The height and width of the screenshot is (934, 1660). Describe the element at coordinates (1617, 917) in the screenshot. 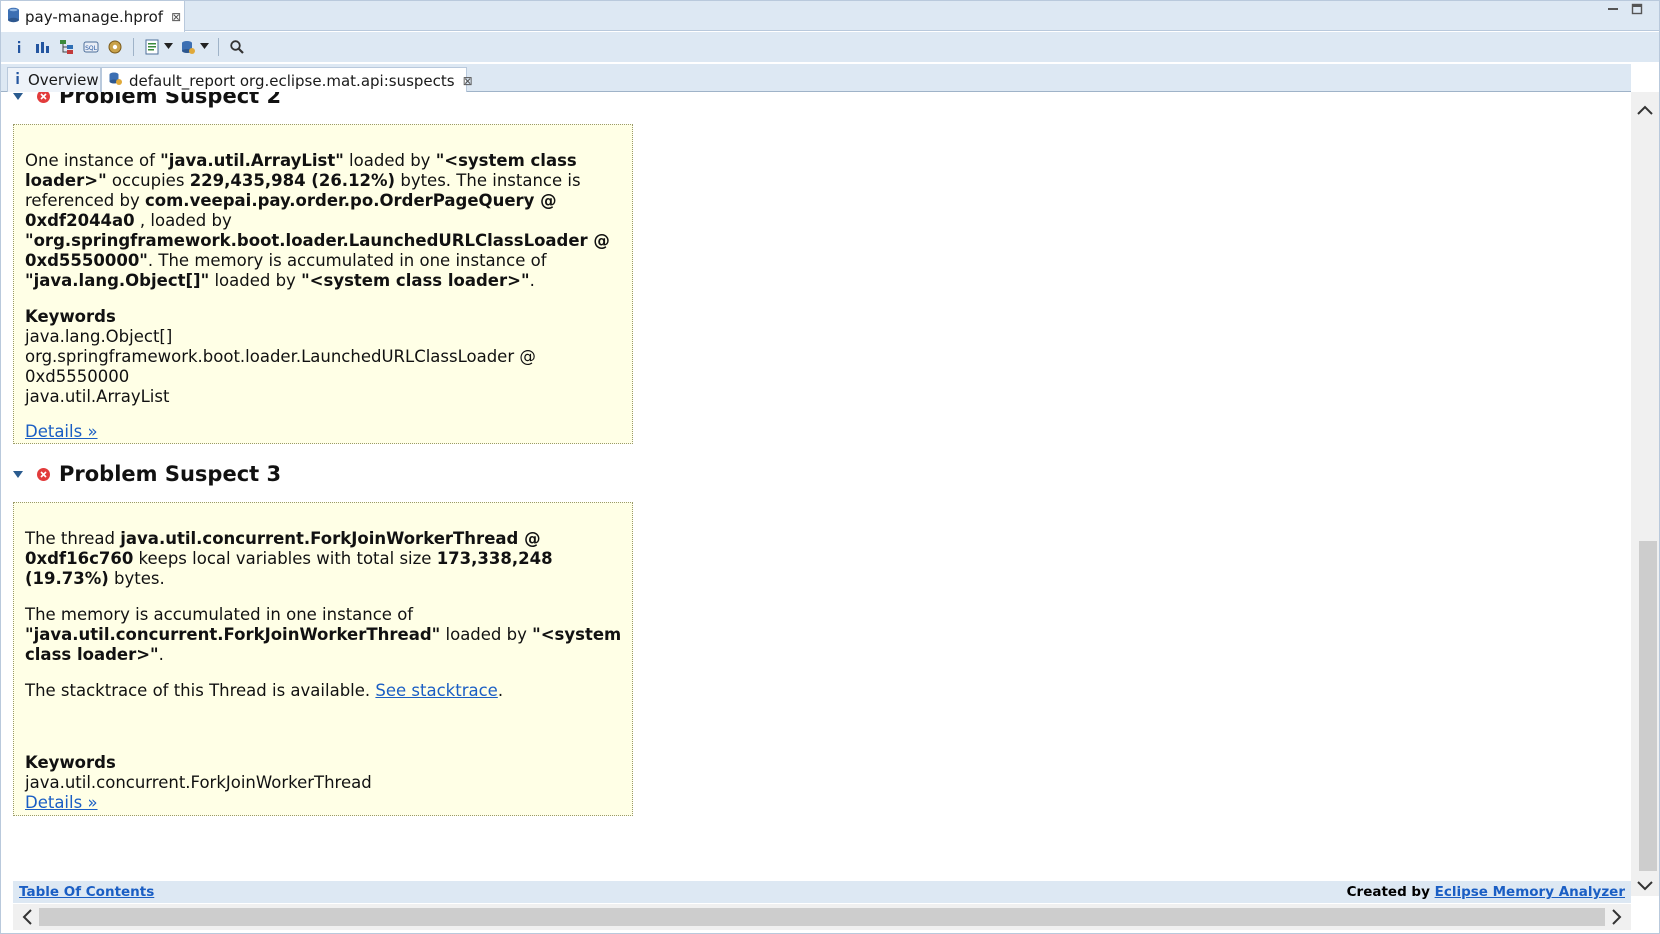

I see `scroll-right-icon` at that location.